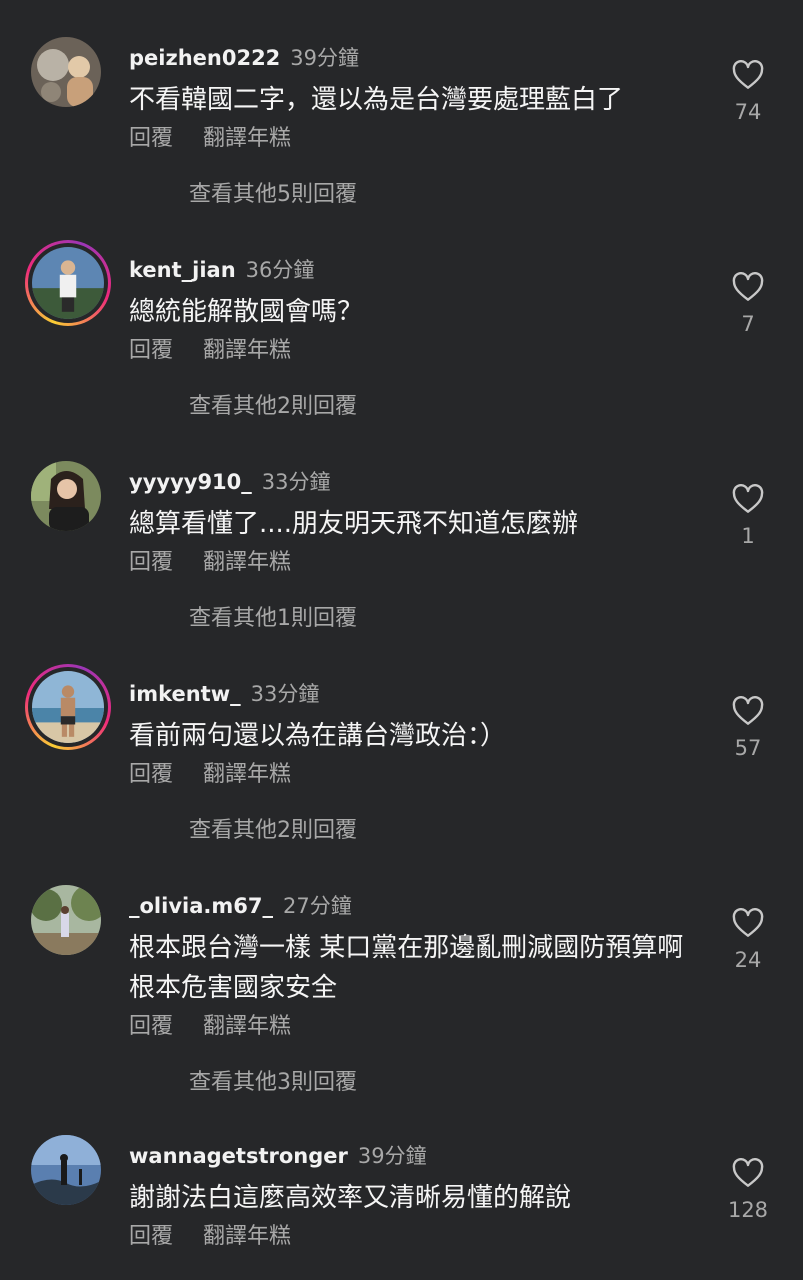 The width and height of the screenshot is (803, 1280). I want to click on view-replies-button: 查看其他1則回覆, so click(273, 616).